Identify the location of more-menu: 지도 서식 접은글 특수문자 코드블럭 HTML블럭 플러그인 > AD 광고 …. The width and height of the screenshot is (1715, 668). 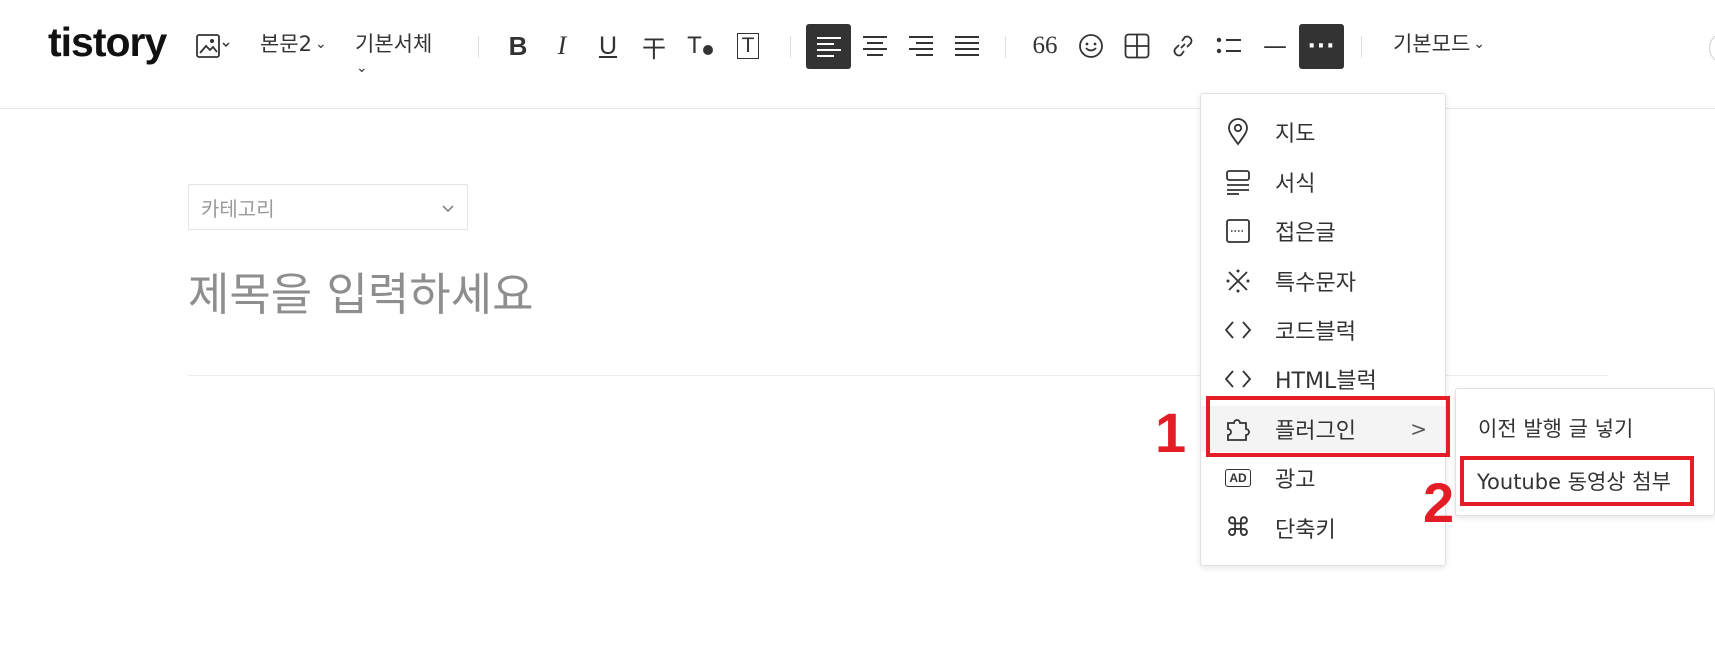
(1323, 329).